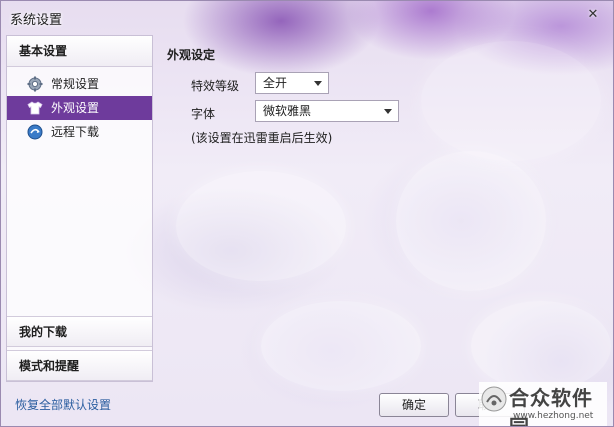 This screenshot has height=427, width=614. Describe the element at coordinates (75, 108) in the screenshot. I see `sidebar-item-label: 外观设置` at that location.